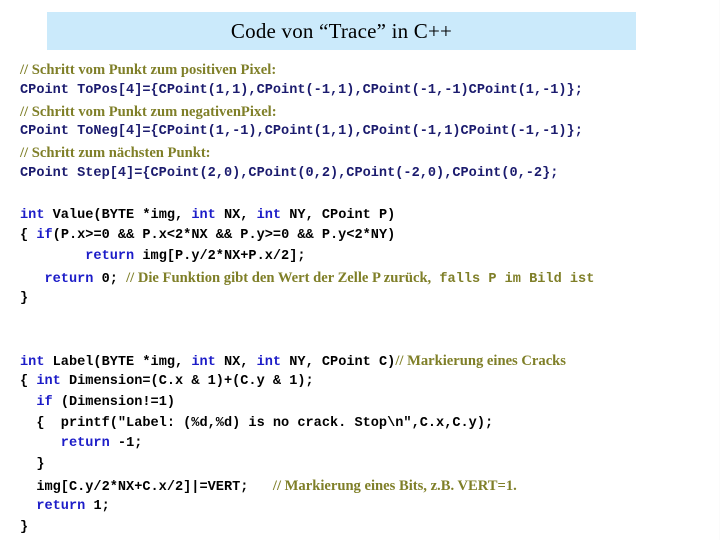  What do you see at coordinates (365, 444) in the screenshot?
I see `code-line: return -1;` at bounding box center [365, 444].